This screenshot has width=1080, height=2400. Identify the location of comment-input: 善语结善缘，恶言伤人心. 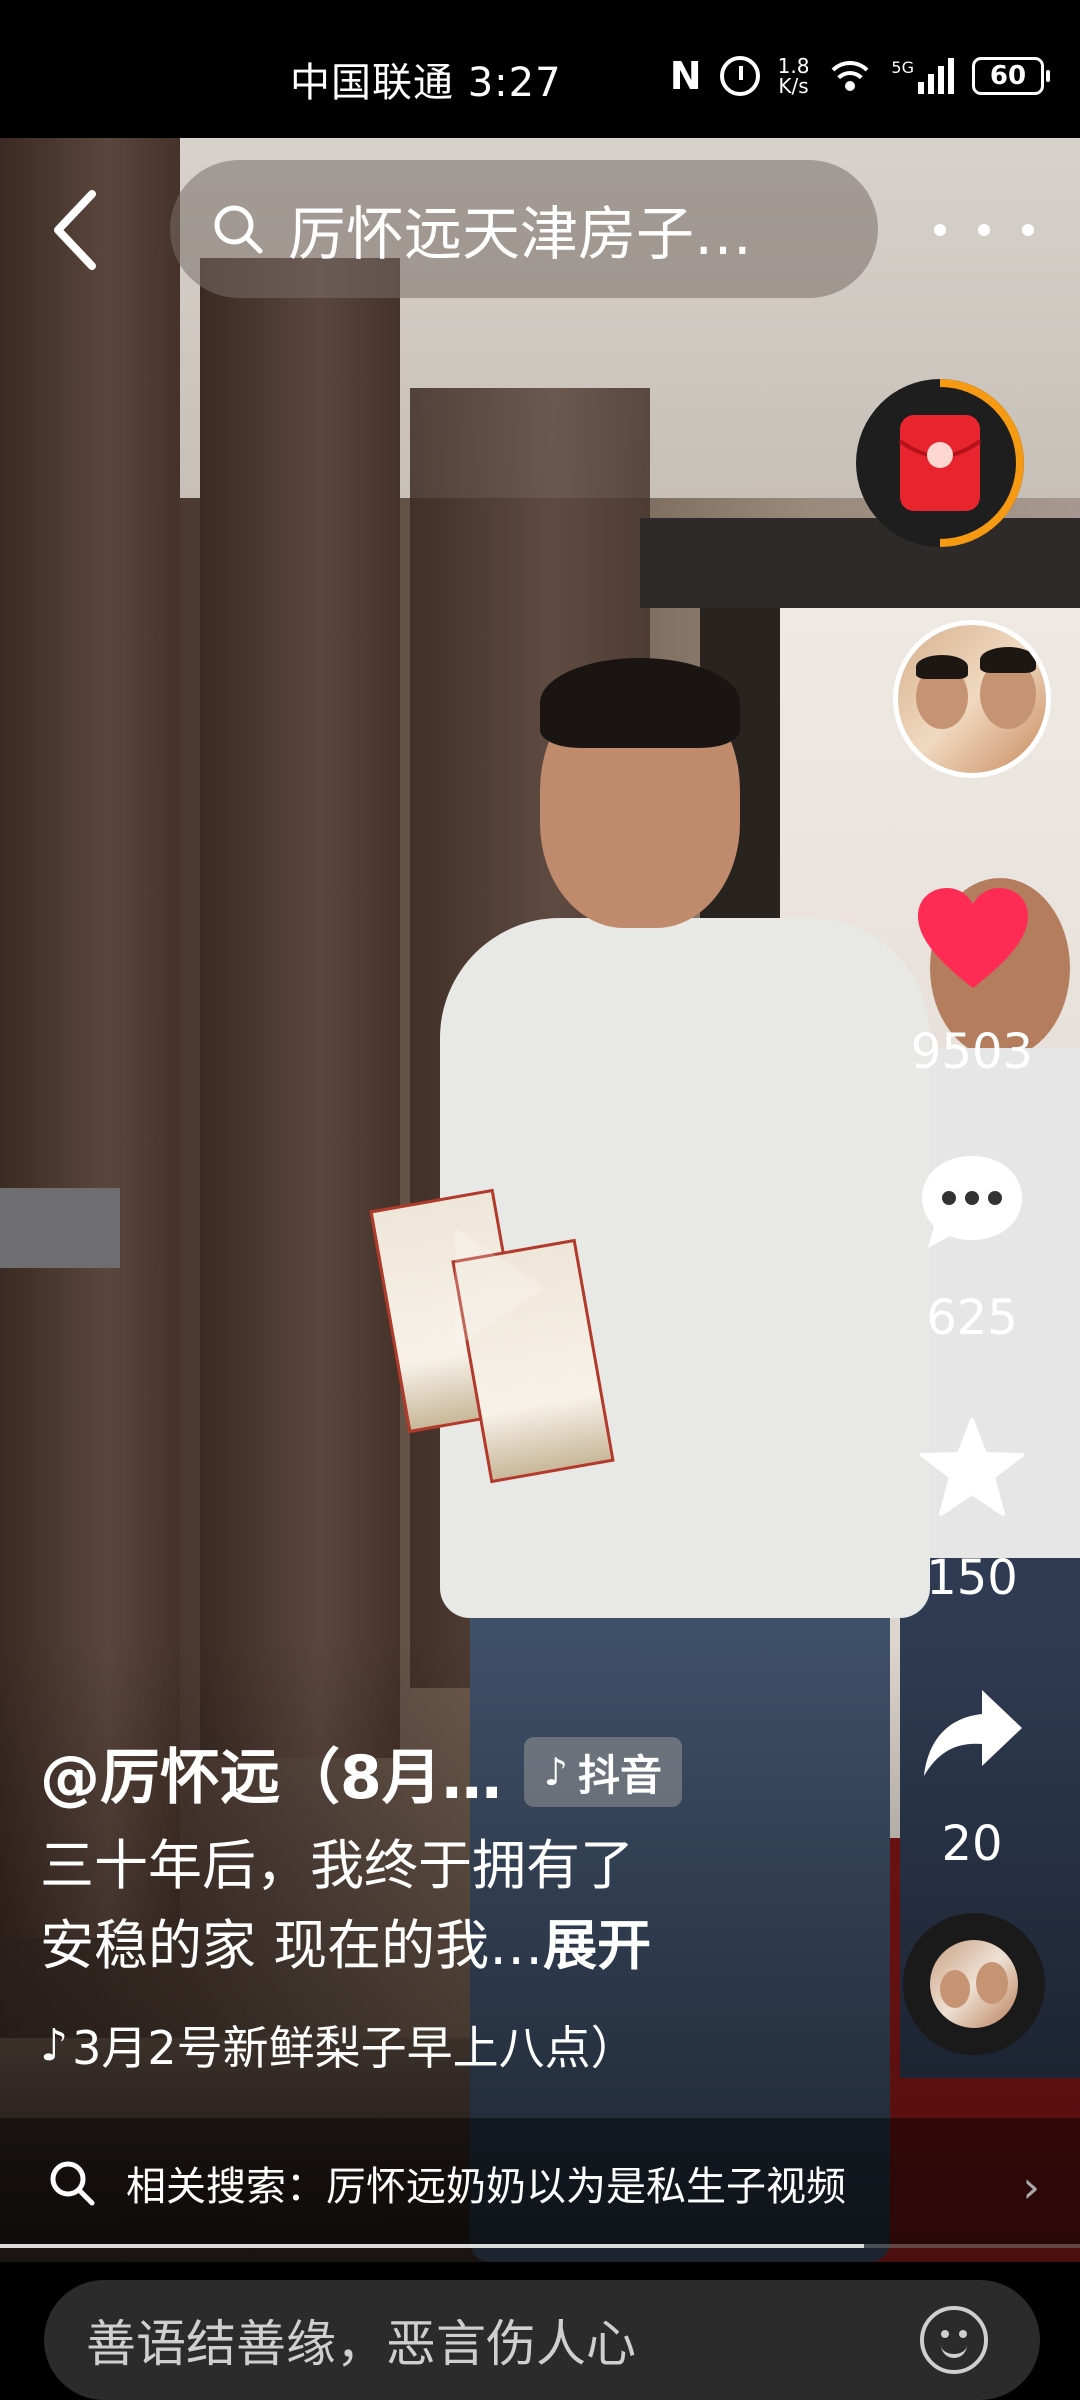
(542, 2340).